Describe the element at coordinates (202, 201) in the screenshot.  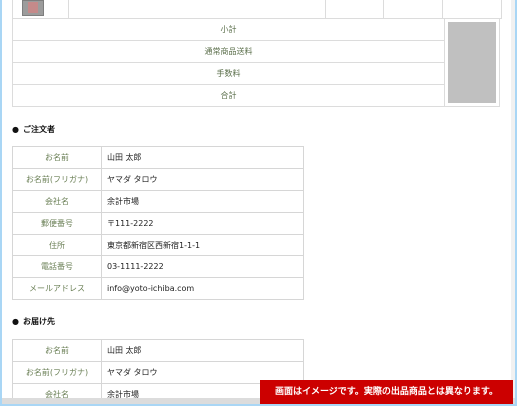
I see `field-value: 余計市場` at that location.